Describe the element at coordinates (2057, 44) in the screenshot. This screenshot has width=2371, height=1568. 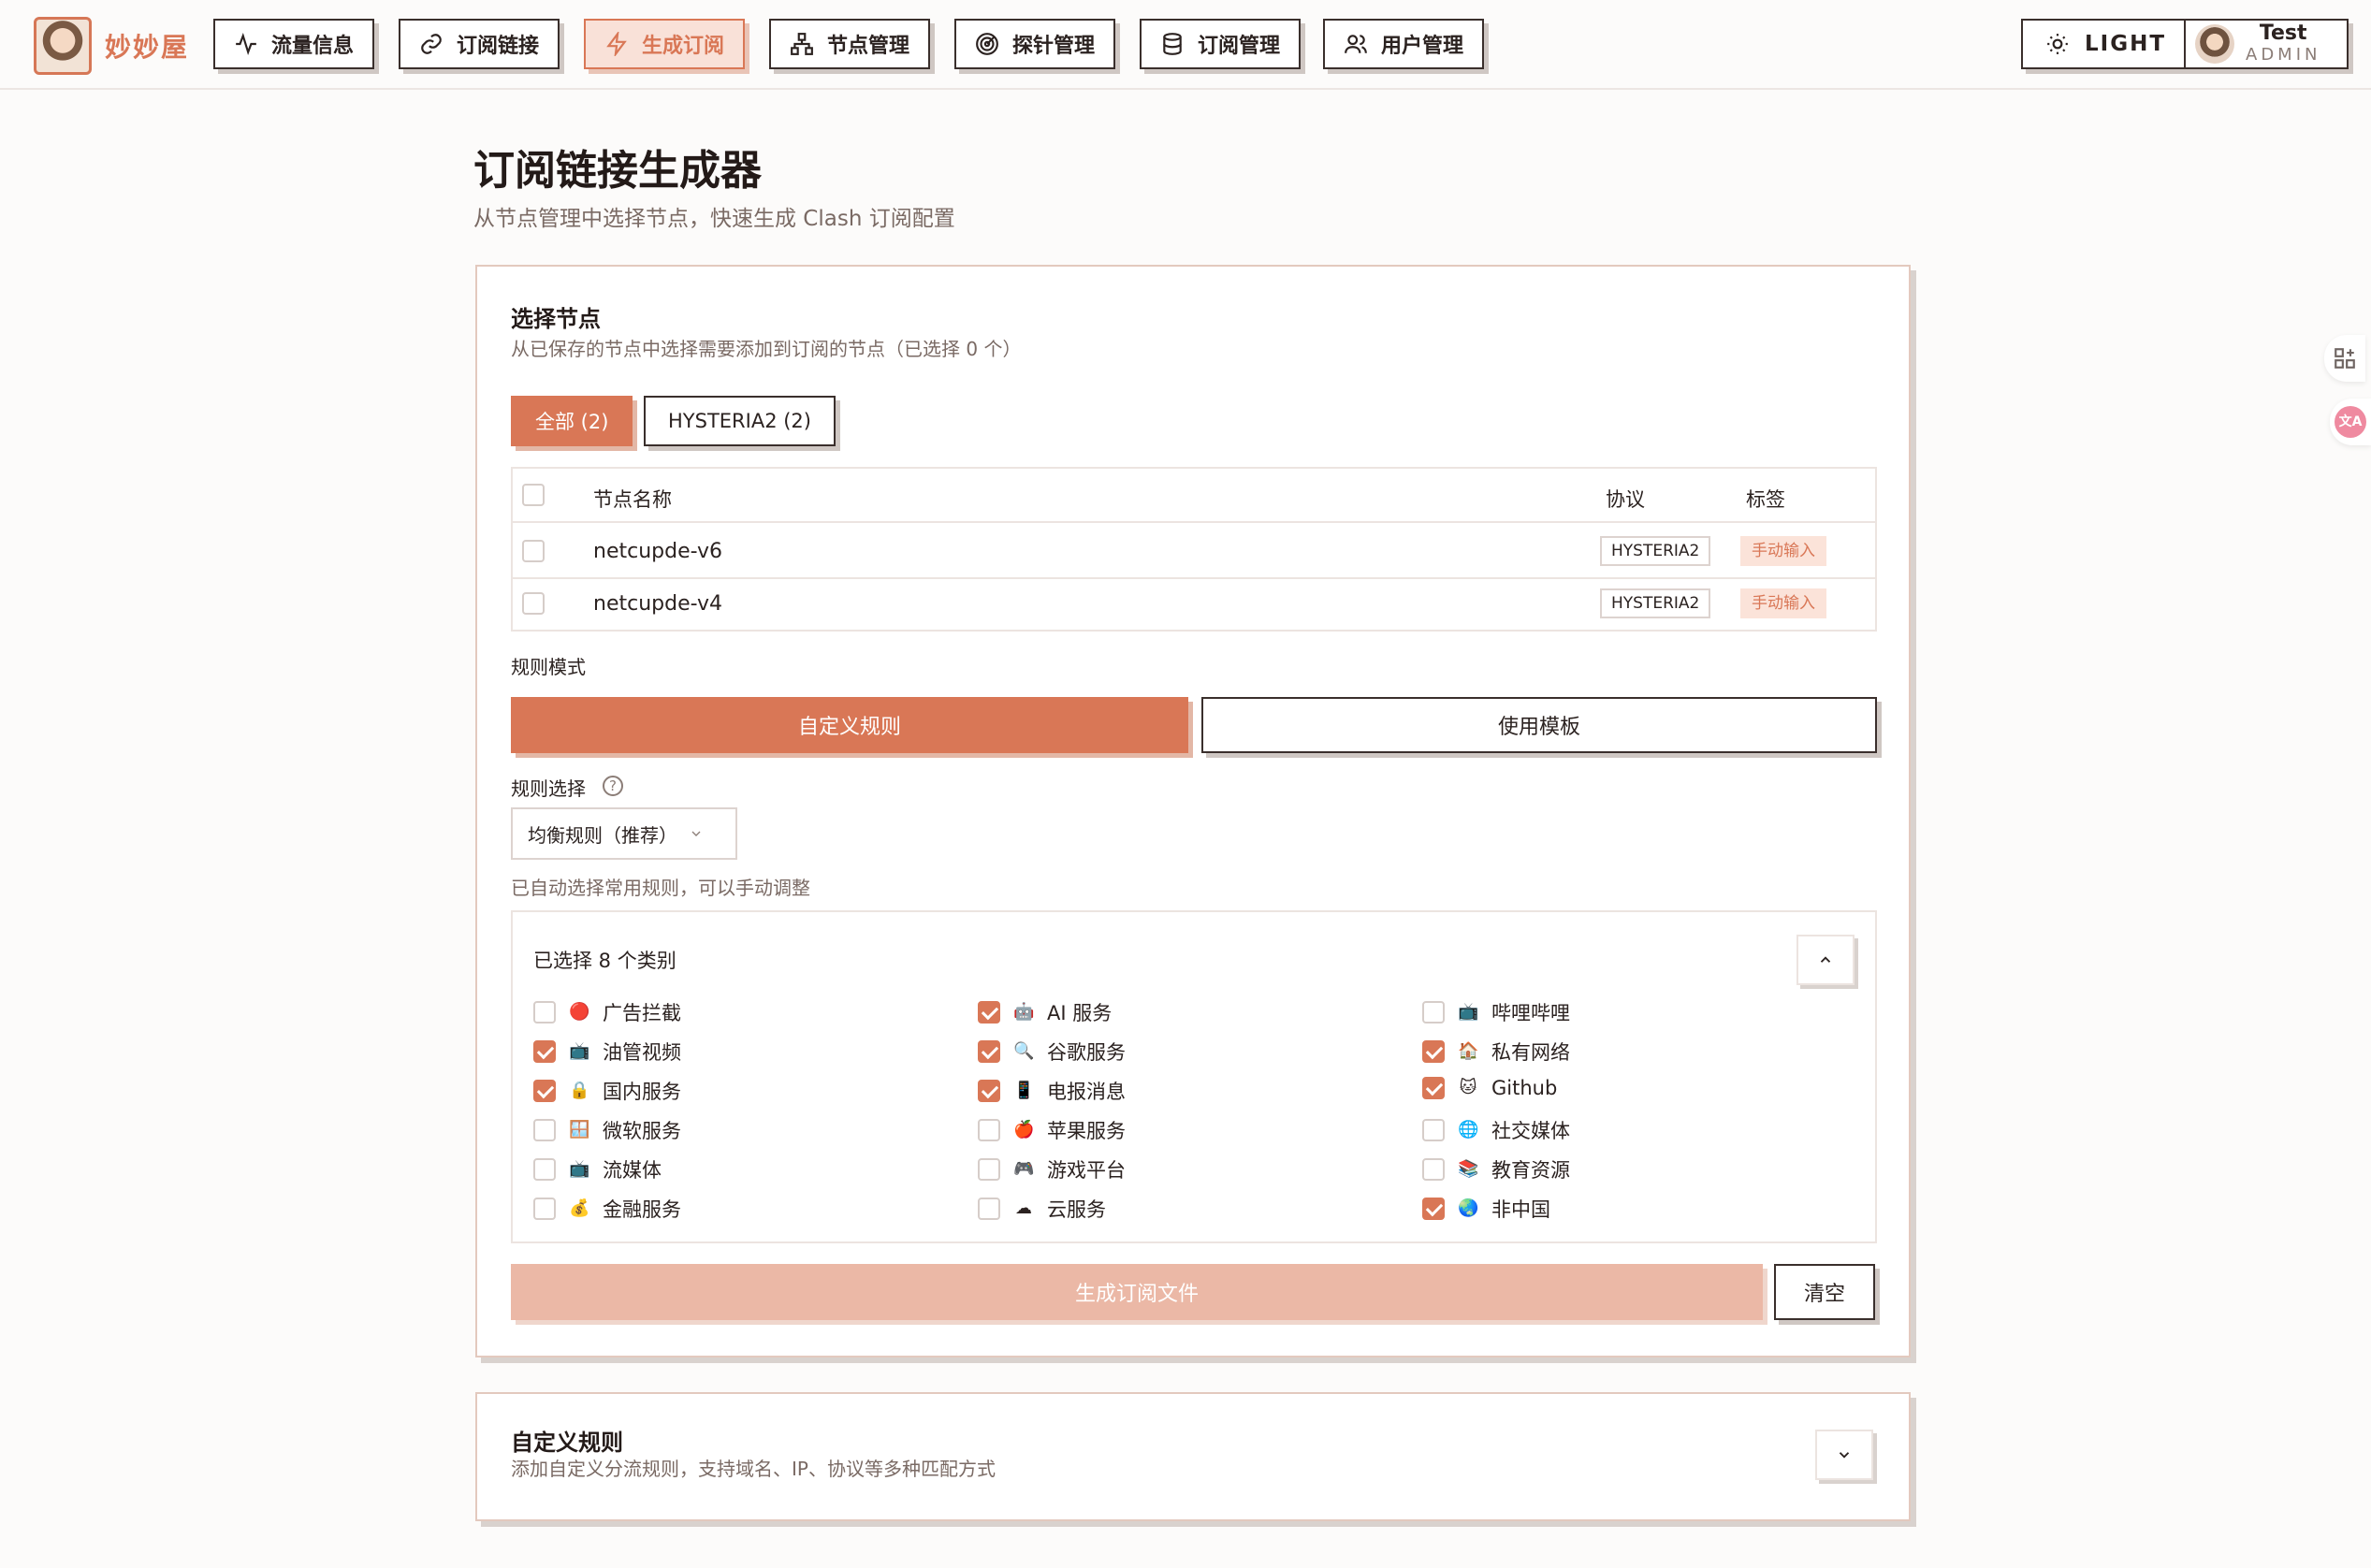
I see `sun-icon` at that location.